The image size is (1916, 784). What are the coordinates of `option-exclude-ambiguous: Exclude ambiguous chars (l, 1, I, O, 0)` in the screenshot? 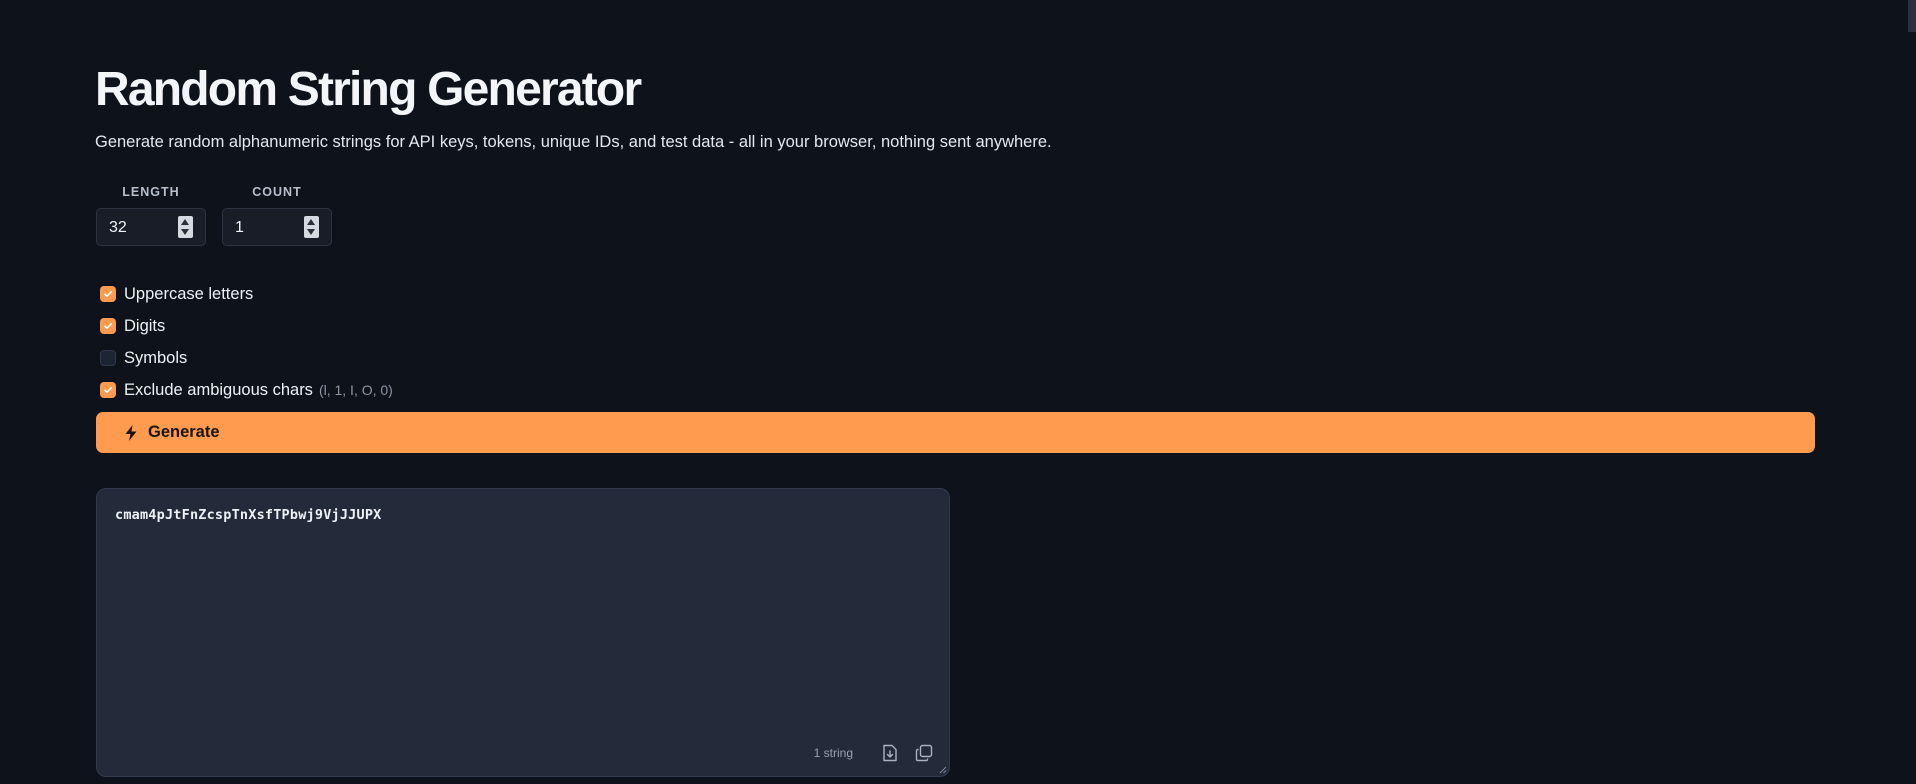 It's located at (246, 390).